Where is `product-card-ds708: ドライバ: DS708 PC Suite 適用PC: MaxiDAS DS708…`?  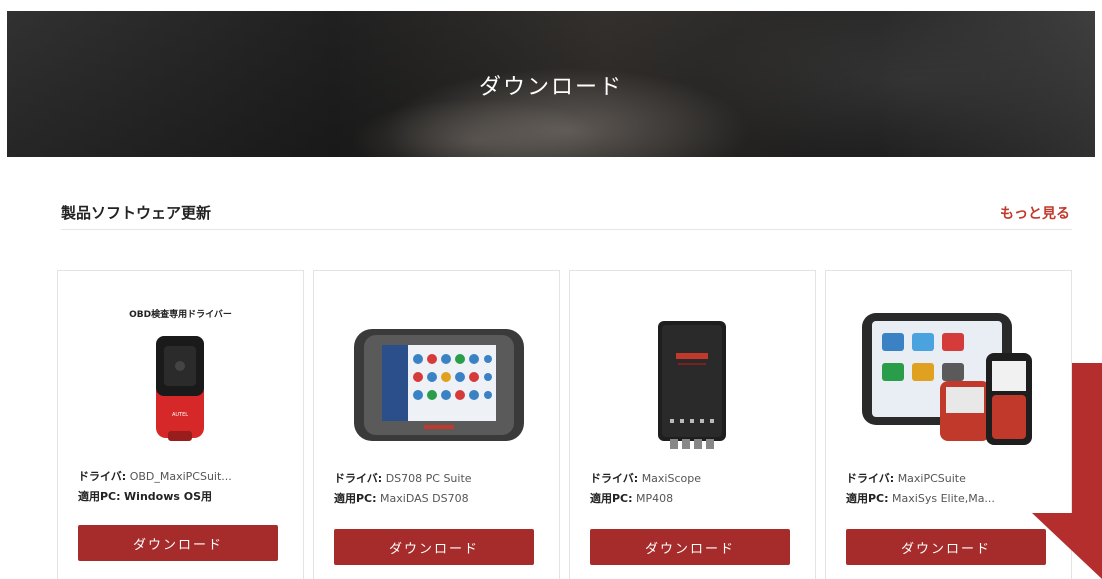 product-card-ds708: ドライバ: DS708 PC Suite 適用PC: MaxiDAS DS708… is located at coordinates (436, 424).